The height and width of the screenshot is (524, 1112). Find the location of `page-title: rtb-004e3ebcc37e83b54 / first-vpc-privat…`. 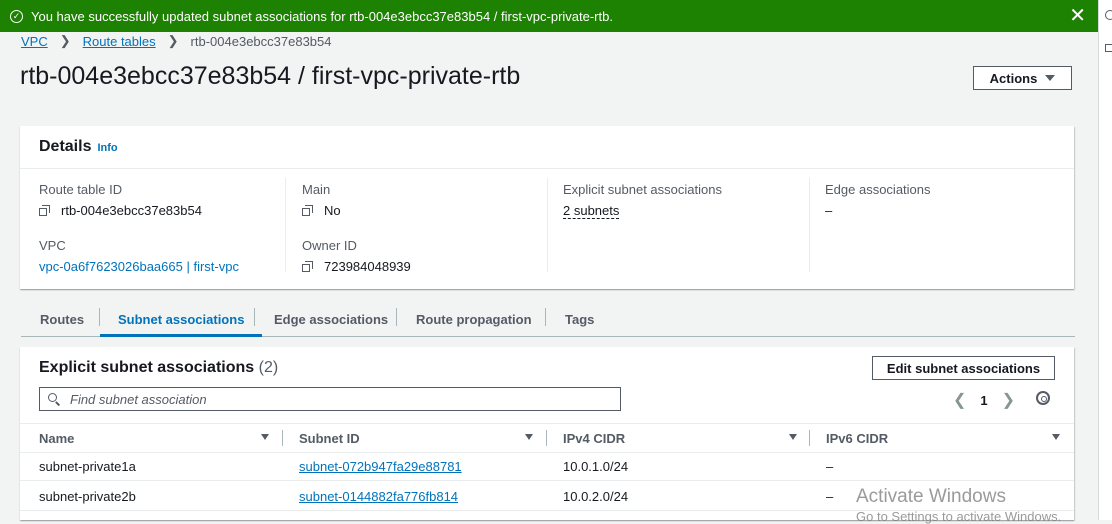

page-title: rtb-004e3ebcc37e83b54 / first-vpc-privat… is located at coordinates (270, 76).